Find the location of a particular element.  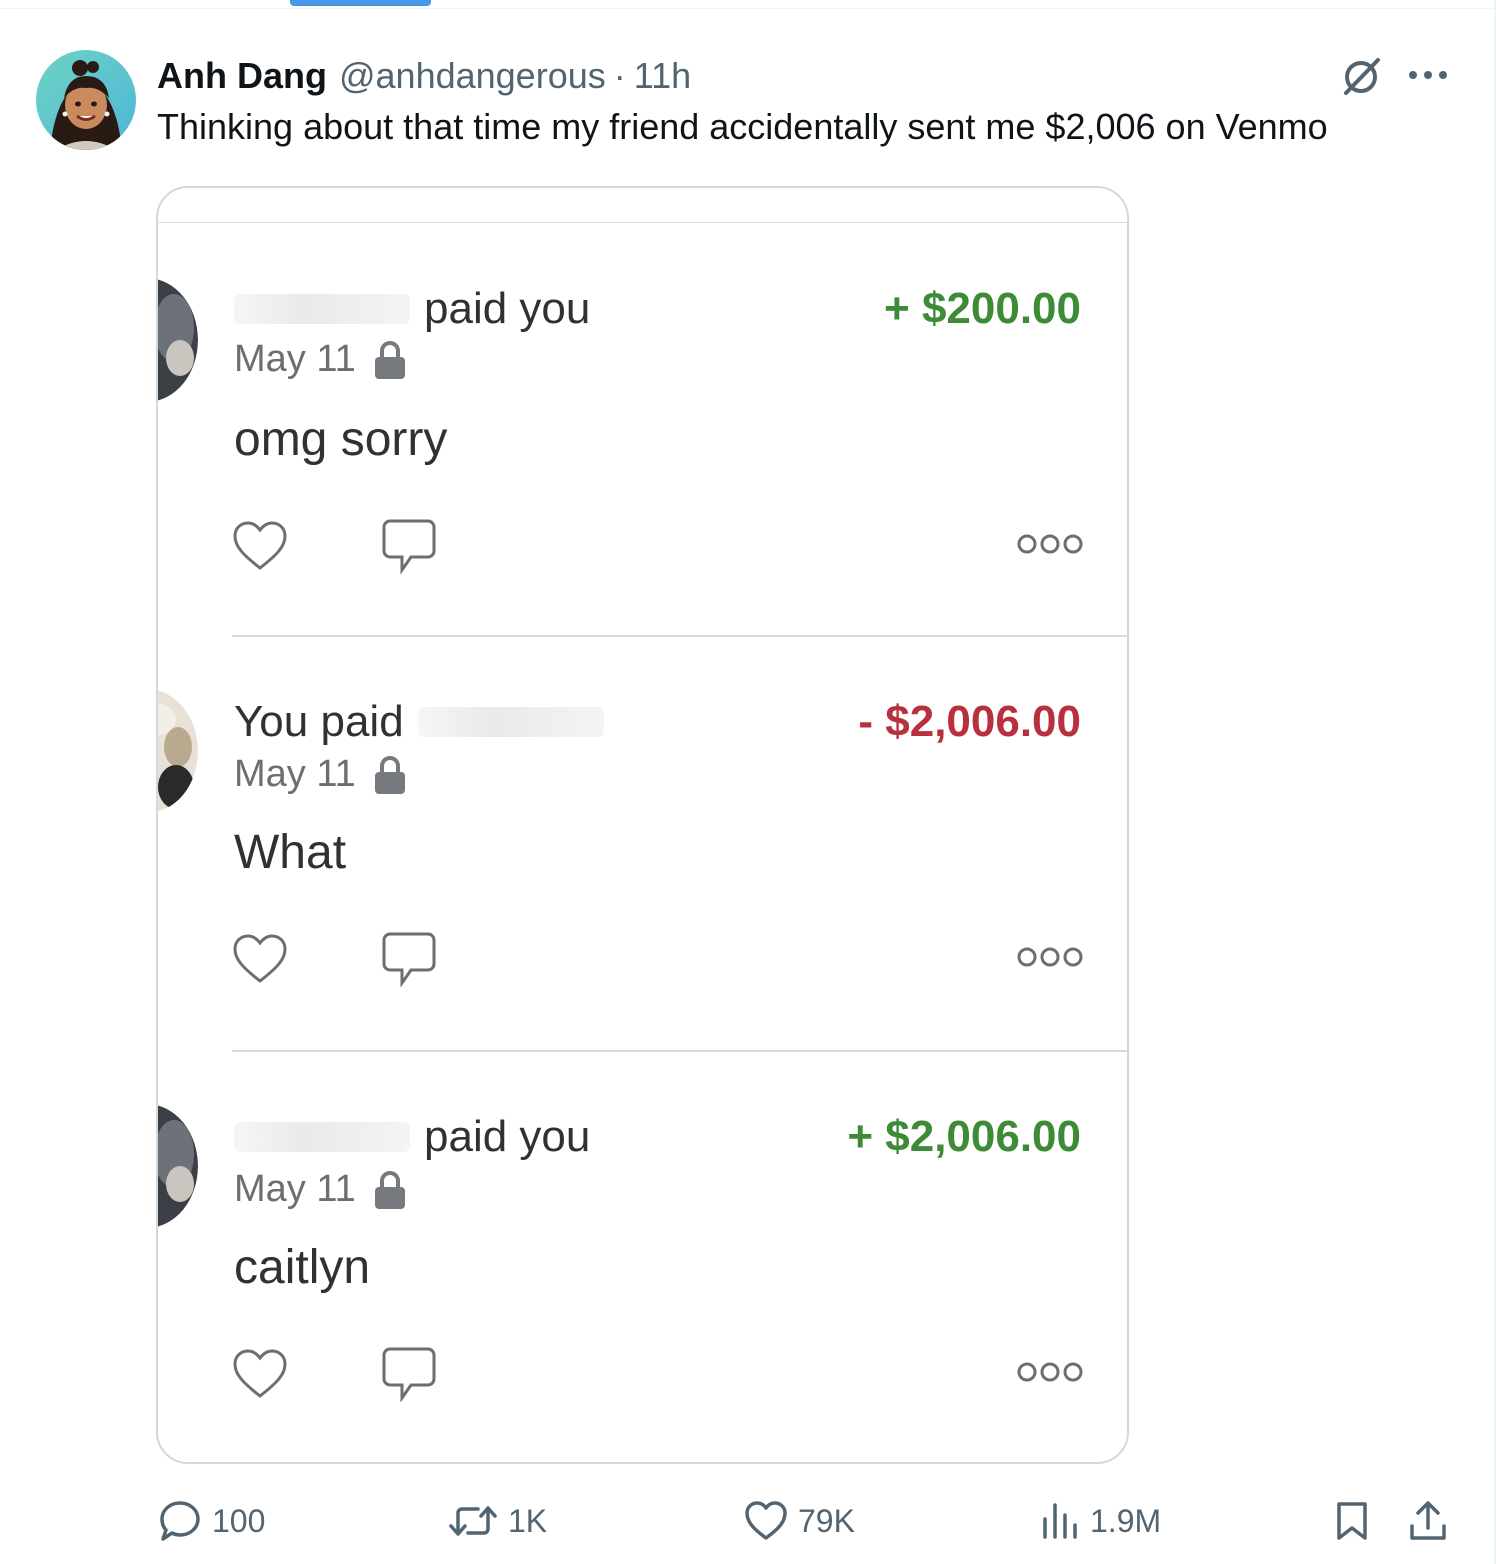

share-button is located at coordinates (1433, 1521).